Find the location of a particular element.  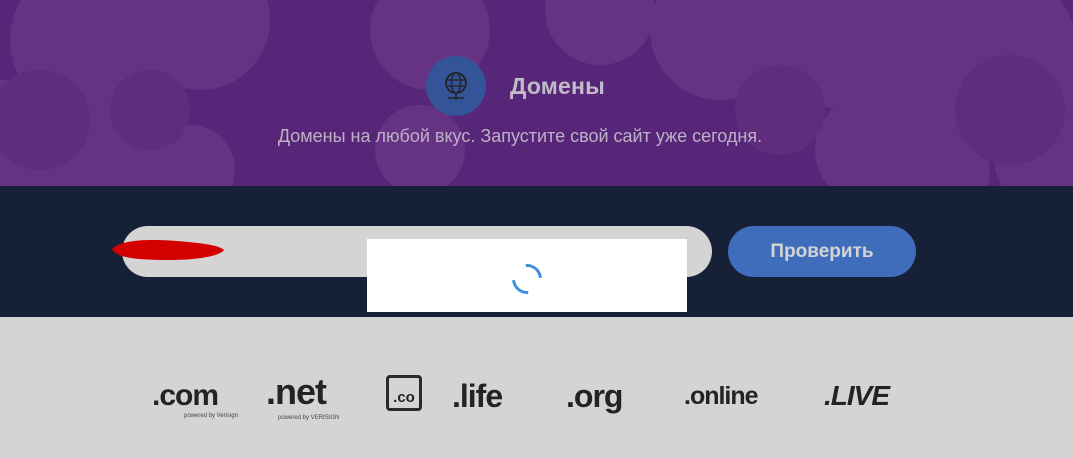

spinner-icon is located at coordinates (527, 278).